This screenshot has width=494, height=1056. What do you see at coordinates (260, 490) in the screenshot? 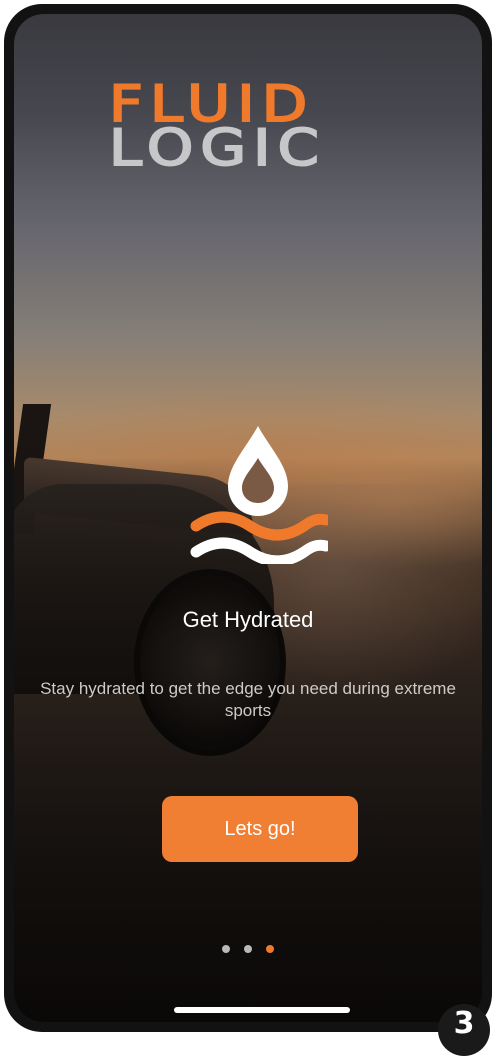
I see `water-drop-waves-icon` at bounding box center [260, 490].